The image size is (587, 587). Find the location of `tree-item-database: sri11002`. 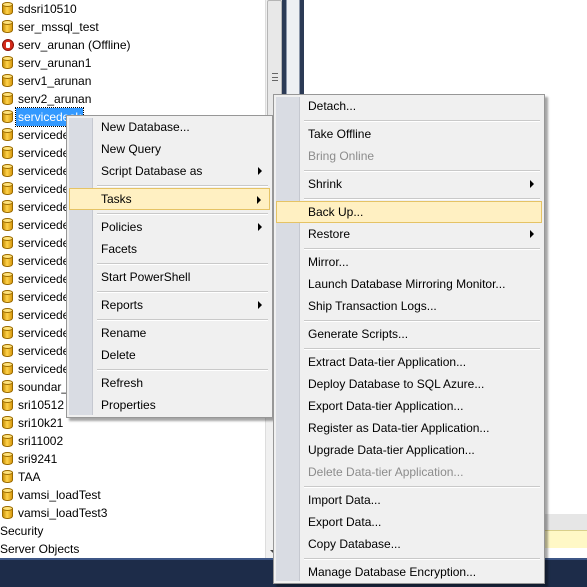

tree-item-database: sri11002 is located at coordinates (132, 441).